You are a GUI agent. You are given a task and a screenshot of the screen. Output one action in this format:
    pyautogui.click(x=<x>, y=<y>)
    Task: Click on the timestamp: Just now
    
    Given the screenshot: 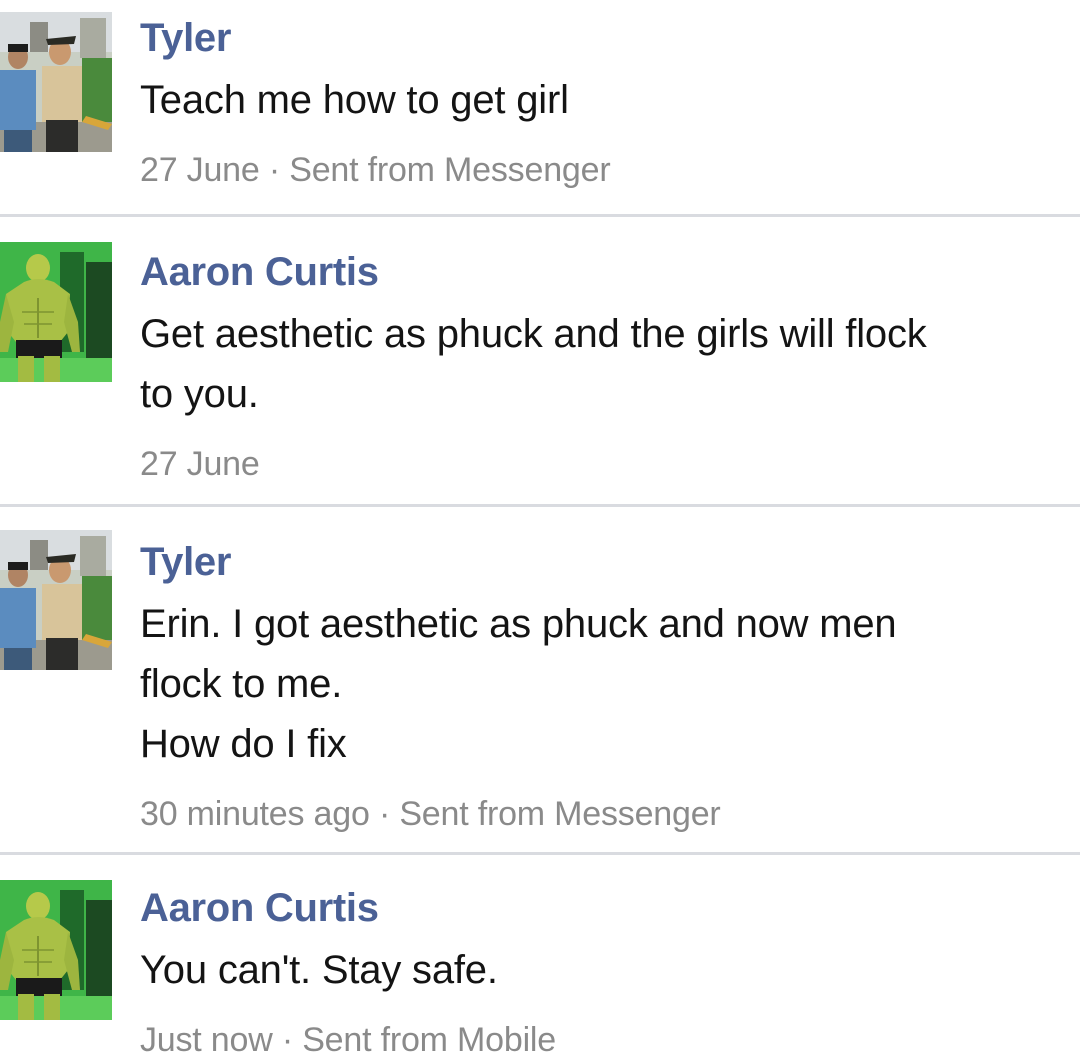 What is the action you would take?
    pyautogui.click(x=206, y=1040)
    